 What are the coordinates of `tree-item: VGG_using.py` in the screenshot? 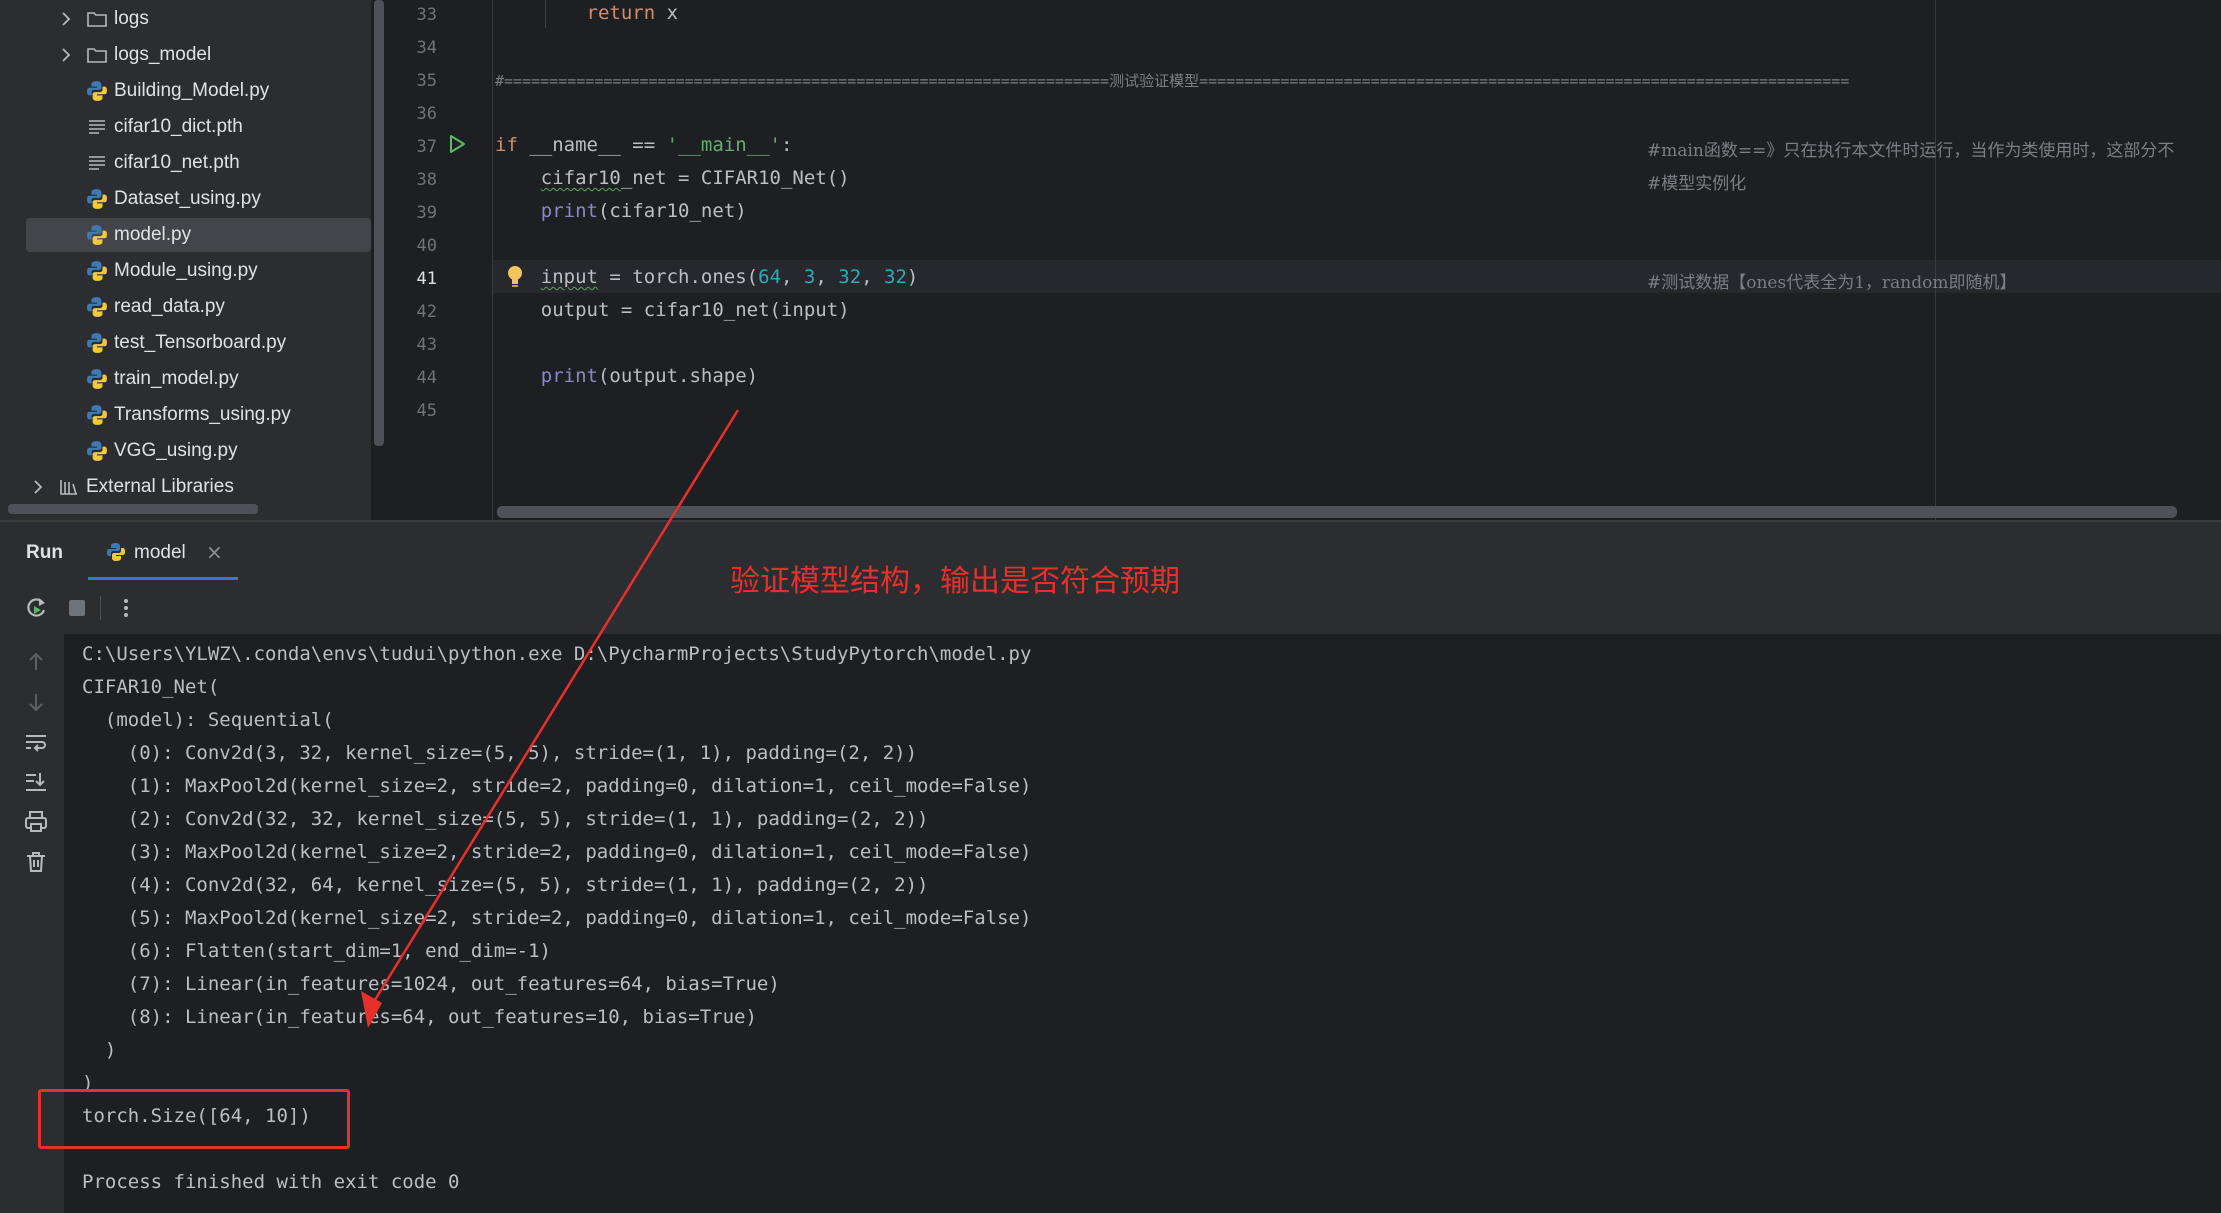 It's located at (185, 451).